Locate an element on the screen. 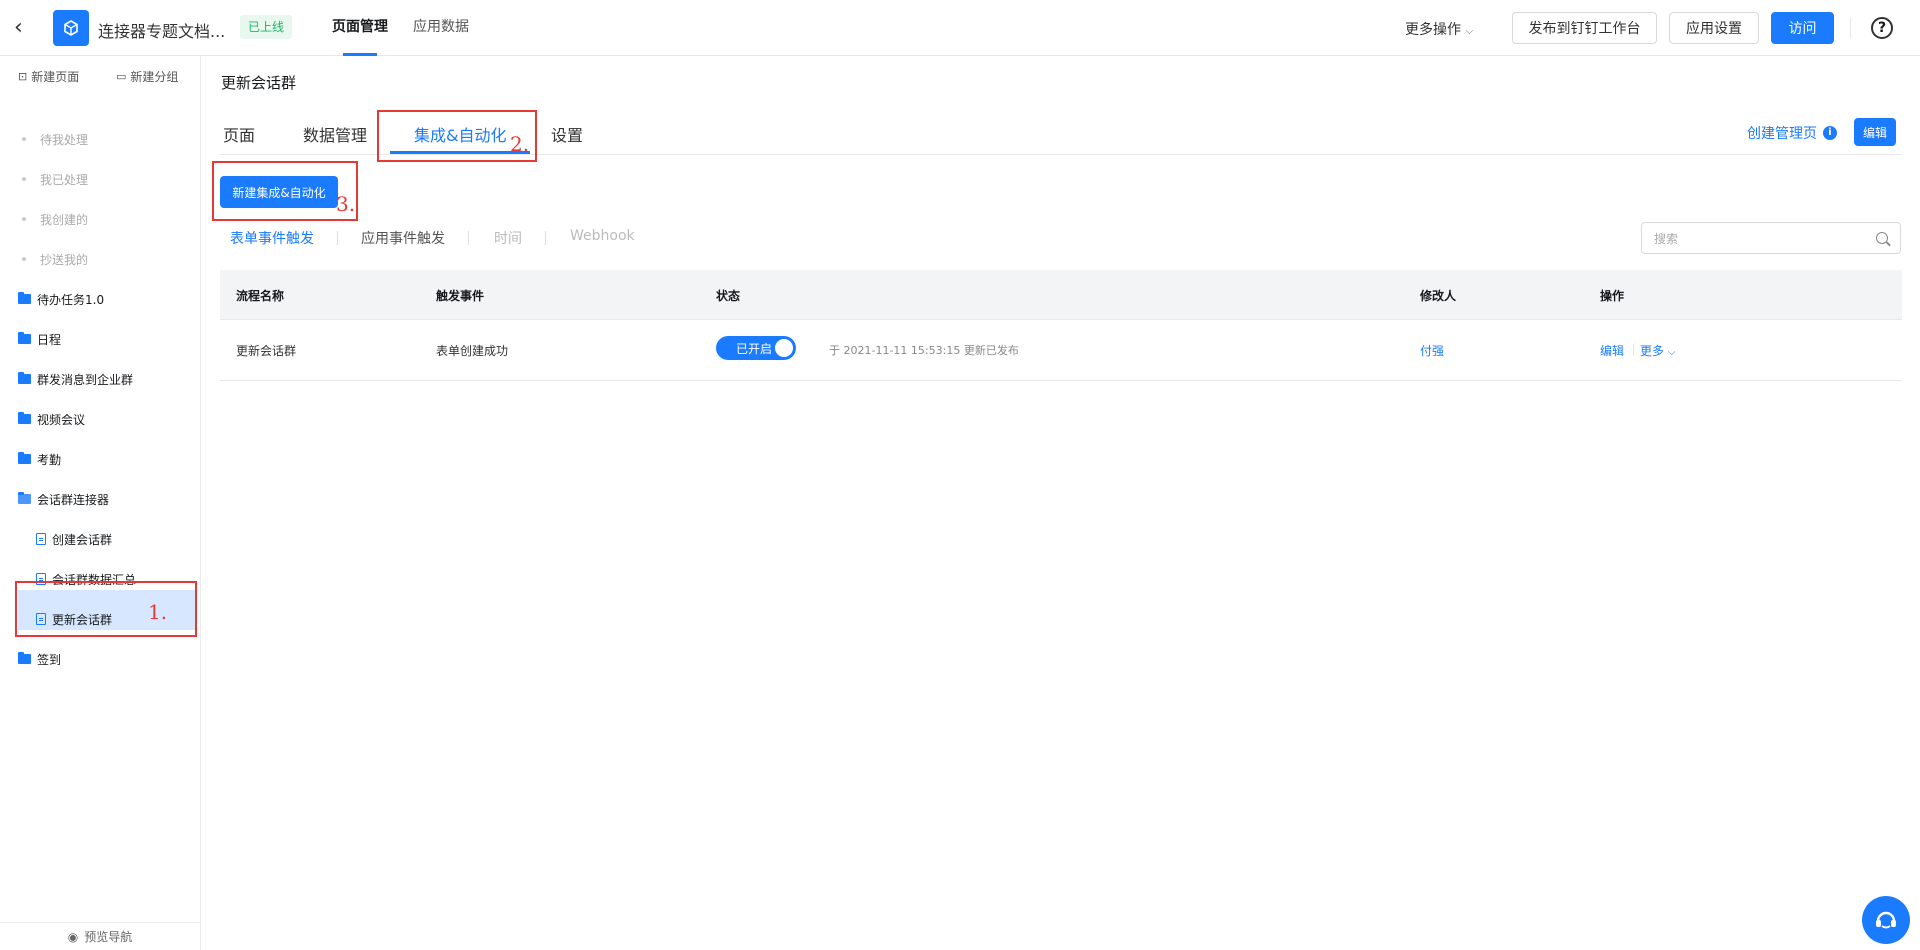  help-icon: ? is located at coordinates (1882, 28).